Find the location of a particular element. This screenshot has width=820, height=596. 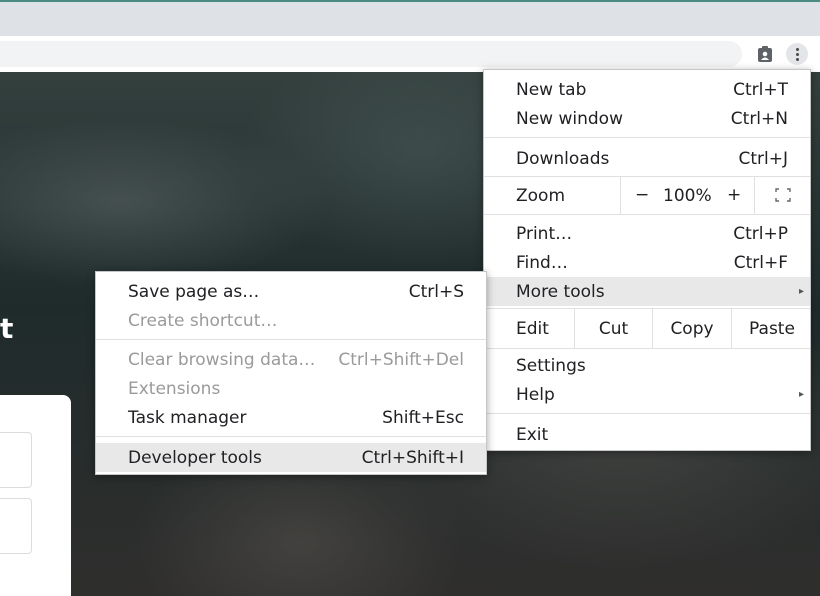

browser-toolbar is located at coordinates (410, 54).